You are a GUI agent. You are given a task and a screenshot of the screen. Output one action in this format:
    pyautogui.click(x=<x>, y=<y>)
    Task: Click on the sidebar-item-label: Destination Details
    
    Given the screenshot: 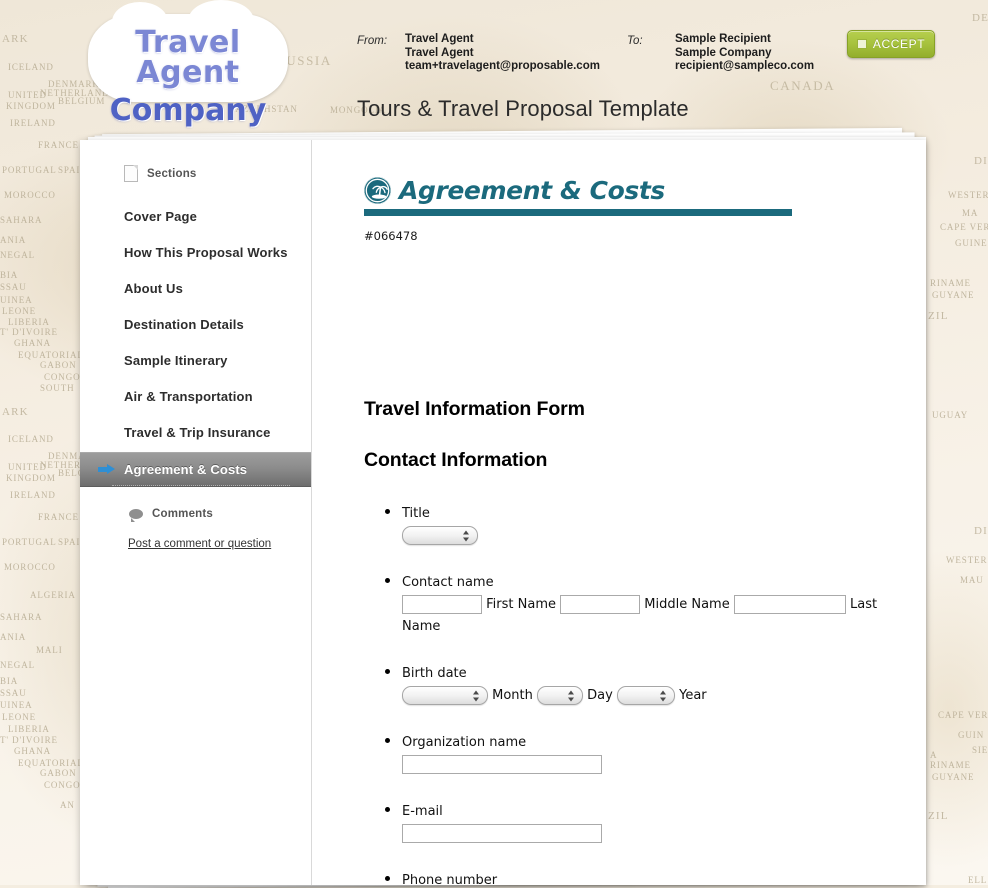 What is the action you would take?
    pyautogui.click(x=184, y=324)
    